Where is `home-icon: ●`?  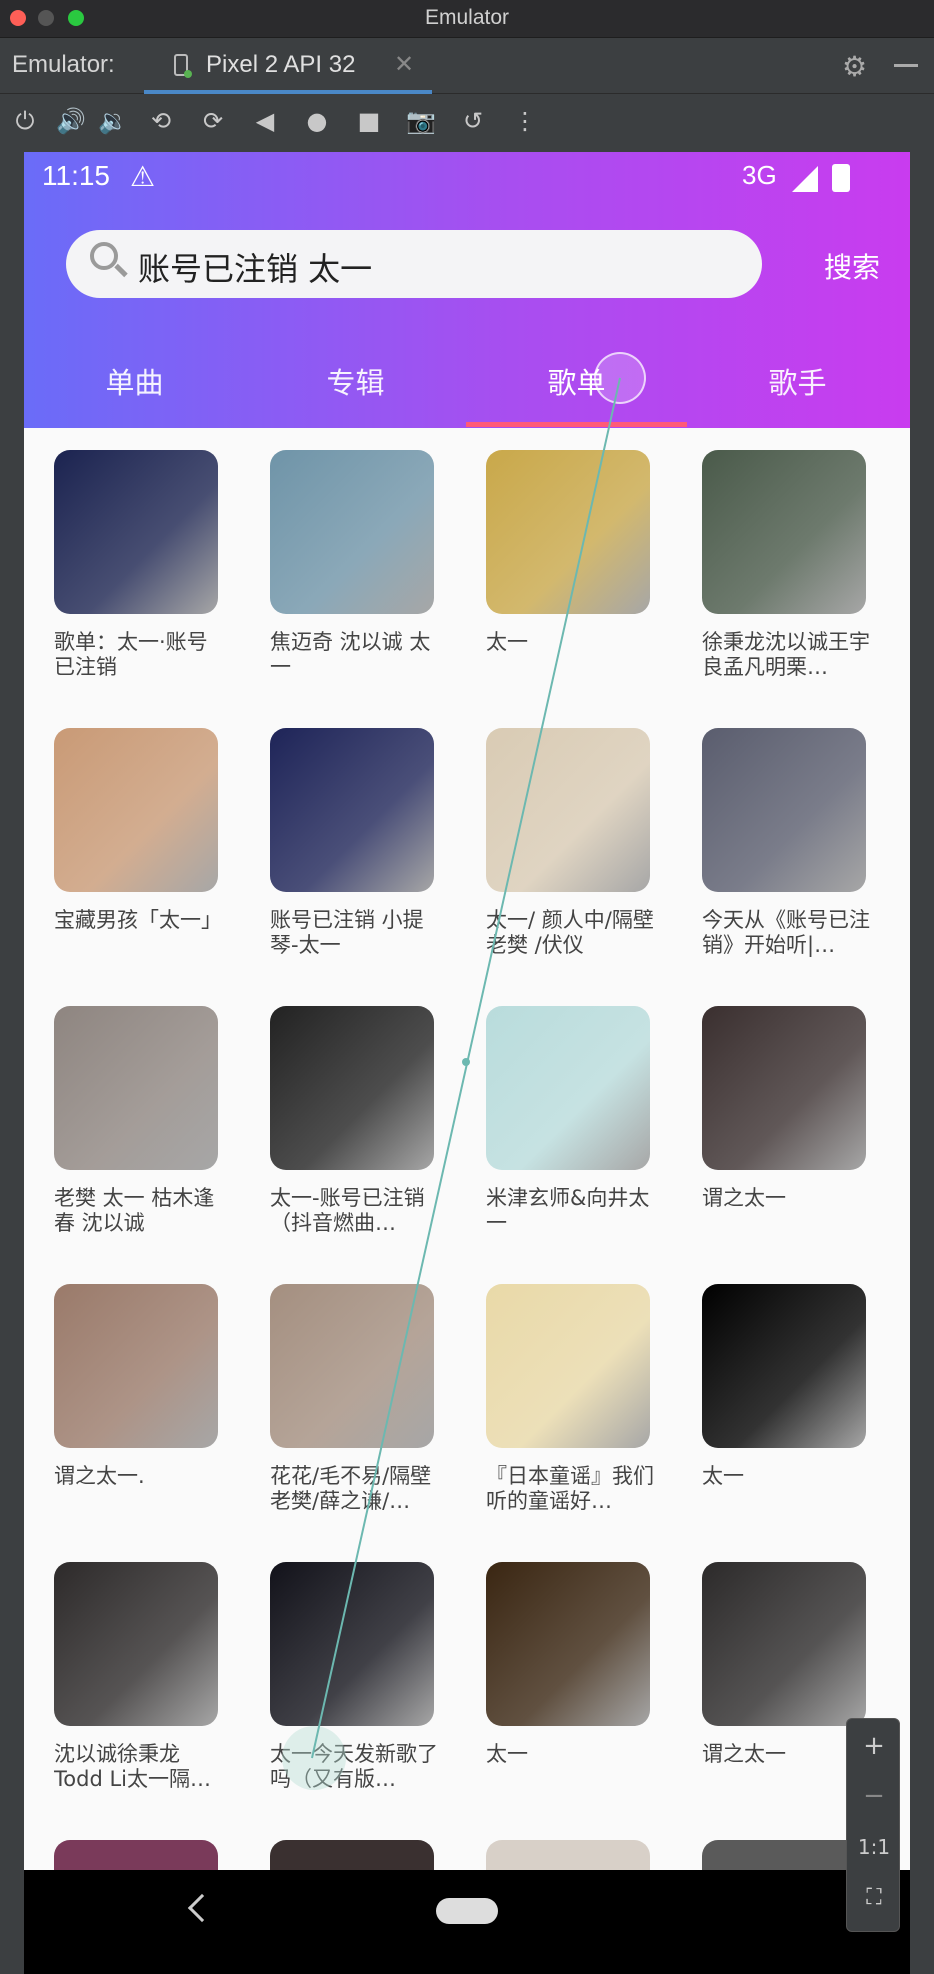 home-icon: ● is located at coordinates (317, 121).